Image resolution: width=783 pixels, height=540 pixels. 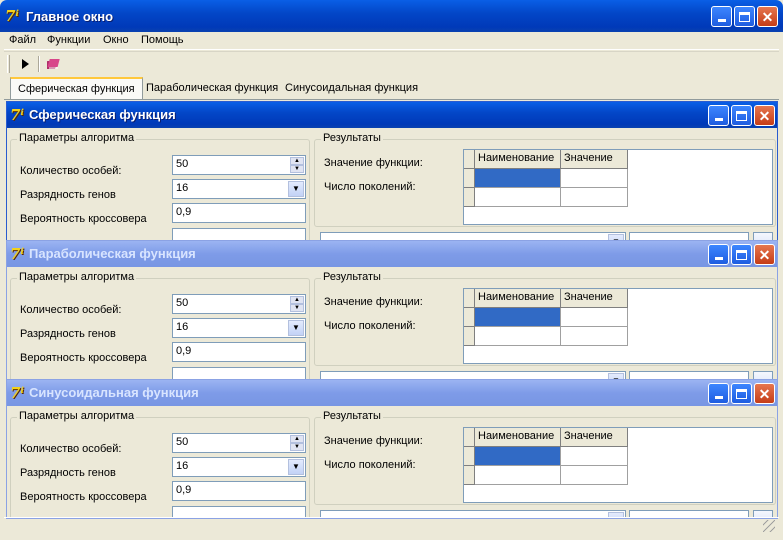 What do you see at coordinates (392, 115) in the screenshot?
I see `child-titlebar: 7ⁱ Сферическая функция ✕` at bounding box center [392, 115].